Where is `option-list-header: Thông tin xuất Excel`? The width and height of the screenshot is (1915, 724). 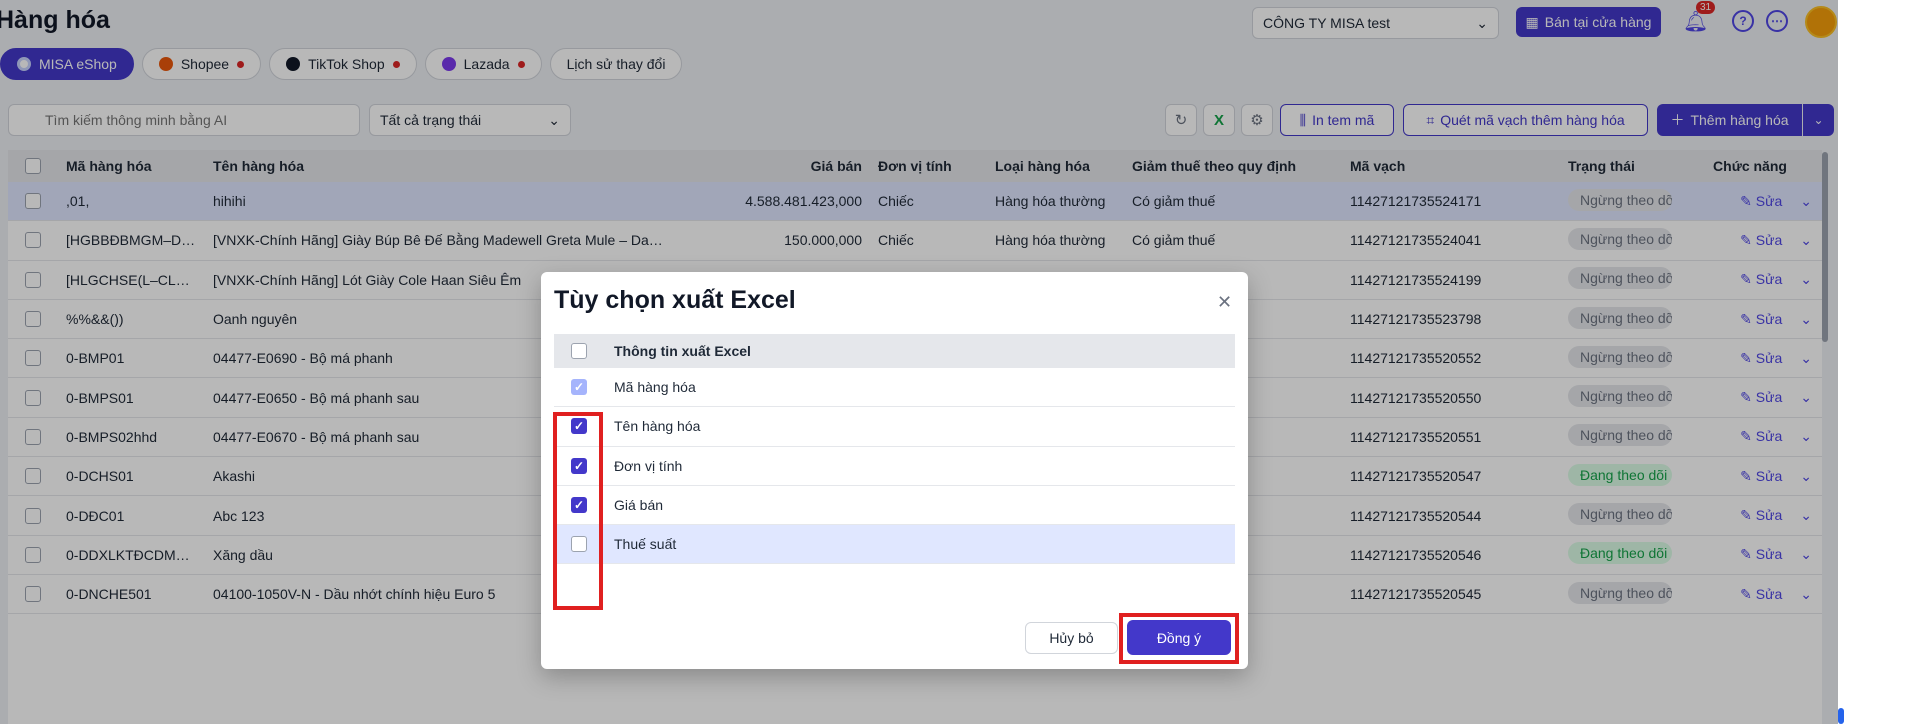
option-list-header: Thông tin xuất Excel is located at coordinates (894, 351).